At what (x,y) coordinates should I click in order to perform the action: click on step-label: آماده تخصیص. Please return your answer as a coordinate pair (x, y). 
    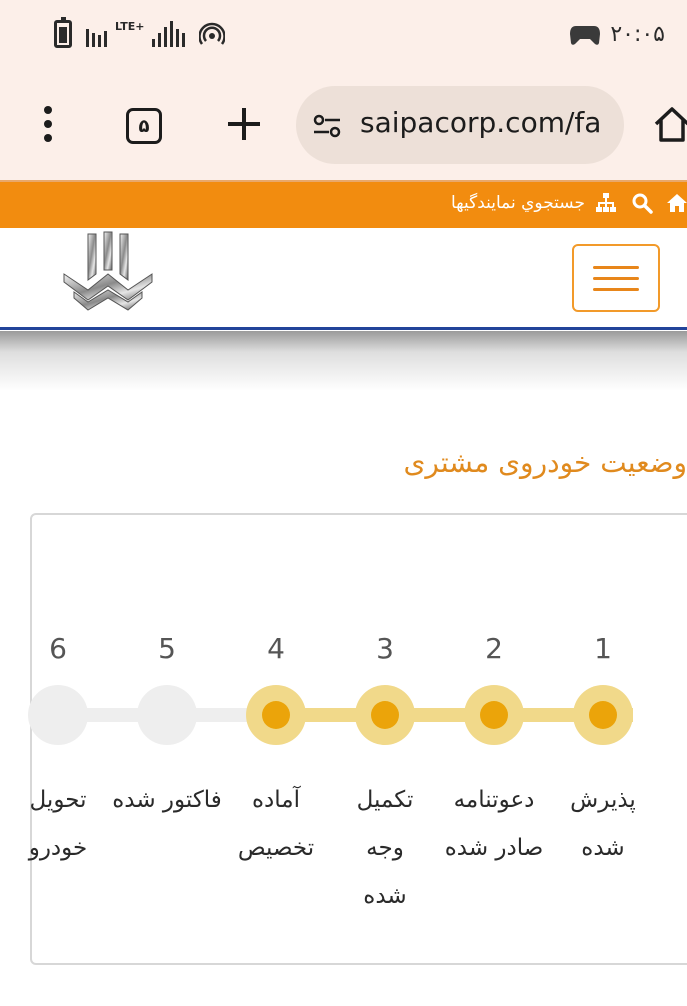
    Looking at the image, I should click on (276, 824).